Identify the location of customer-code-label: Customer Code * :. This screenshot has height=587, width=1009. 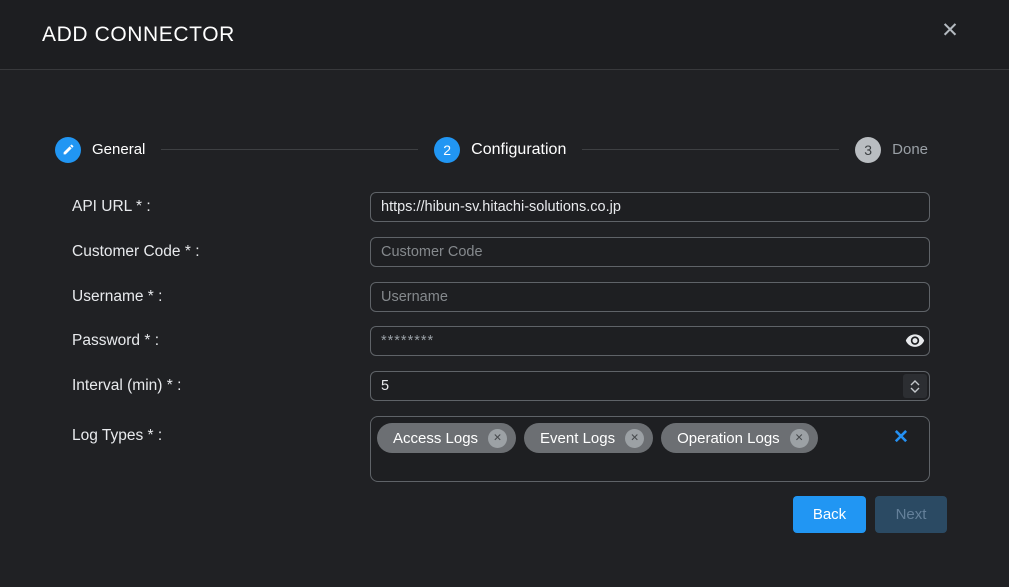
(136, 251).